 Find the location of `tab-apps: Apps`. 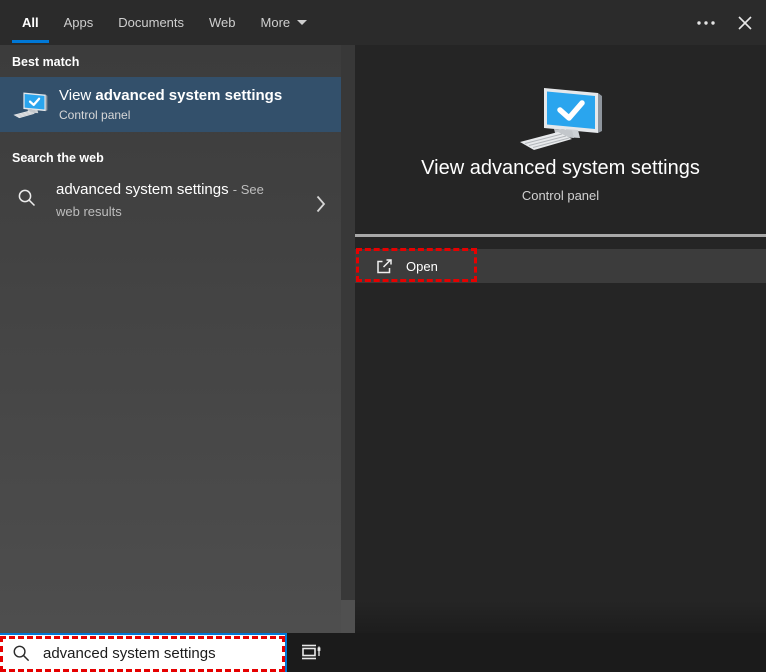

tab-apps: Apps is located at coordinates (79, 22).